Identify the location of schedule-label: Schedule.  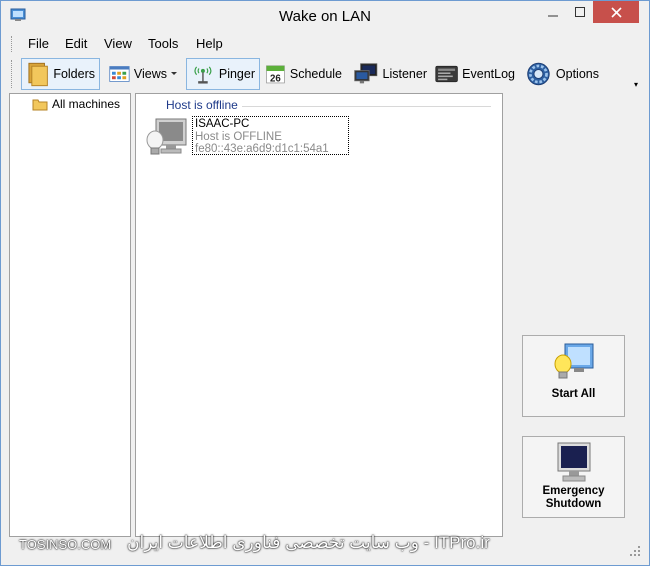
(315, 74).